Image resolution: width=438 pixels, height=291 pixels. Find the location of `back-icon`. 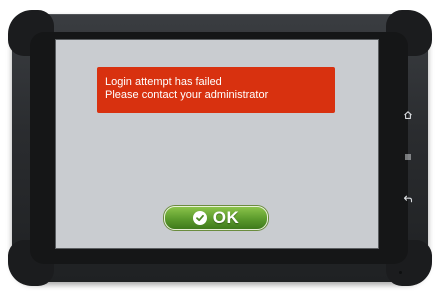

back-icon is located at coordinates (408, 199).